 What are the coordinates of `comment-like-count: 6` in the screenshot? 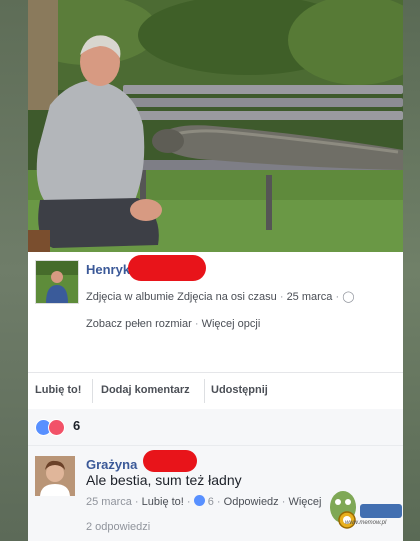 It's located at (210, 502).